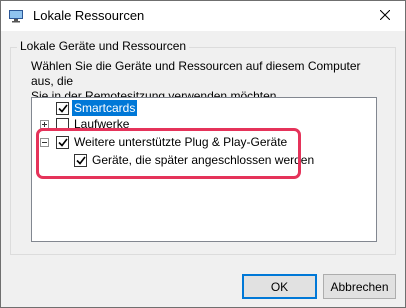 This screenshot has height=308, width=406. What do you see at coordinates (279, 286) in the screenshot?
I see `ok-button: OK` at bounding box center [279, 286].